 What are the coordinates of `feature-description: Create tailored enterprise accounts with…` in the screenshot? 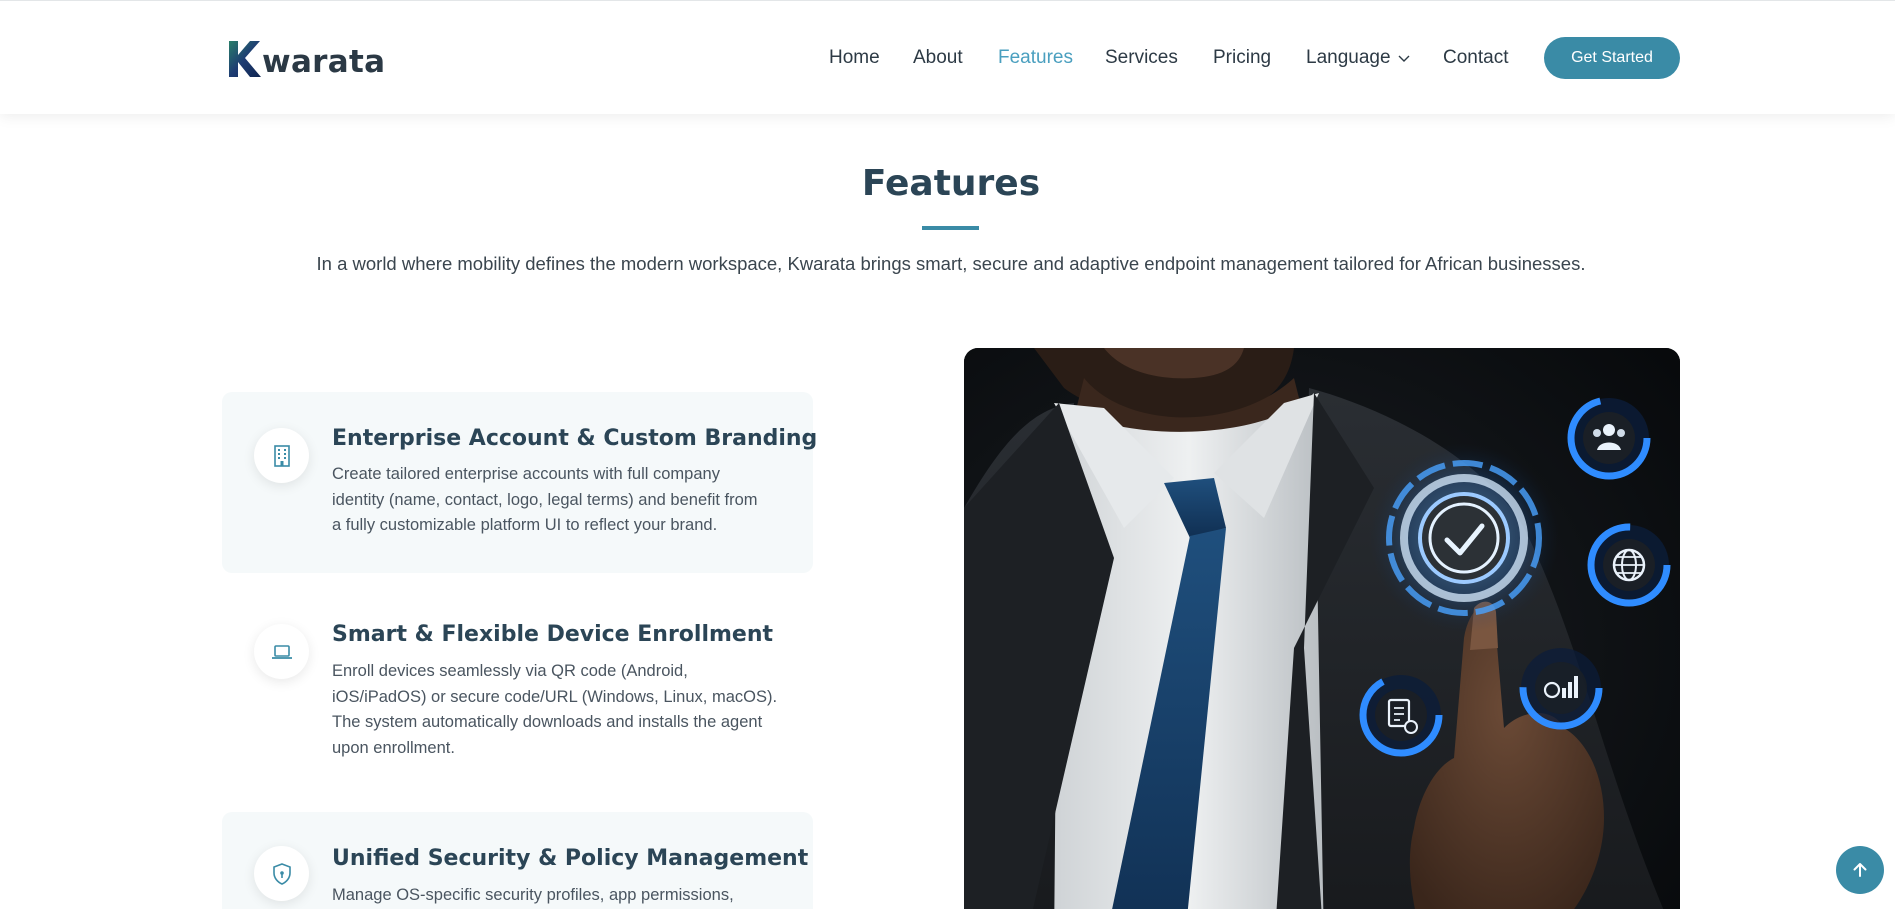 It's located at (559, 500).